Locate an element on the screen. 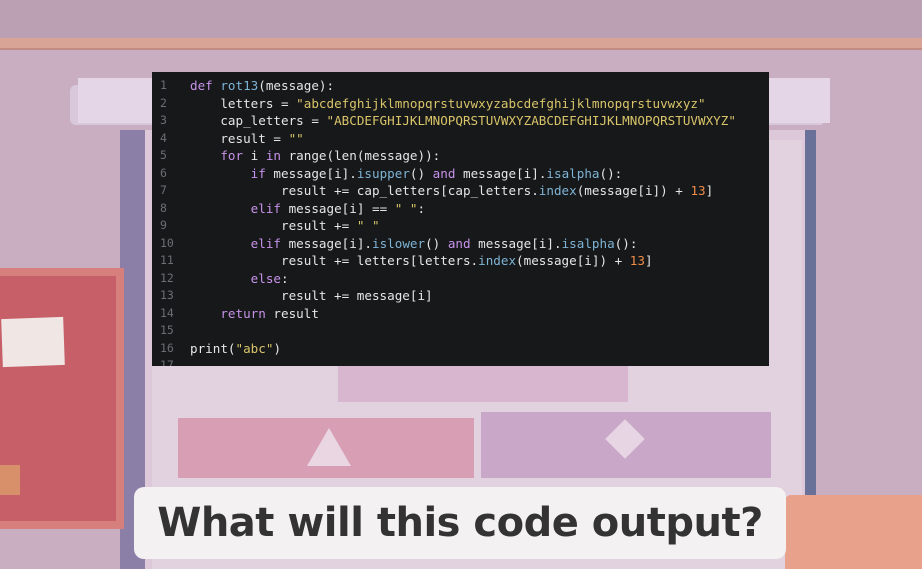 The image size is (922, 569). line-number: 4 is located at coordinates (163, 137).